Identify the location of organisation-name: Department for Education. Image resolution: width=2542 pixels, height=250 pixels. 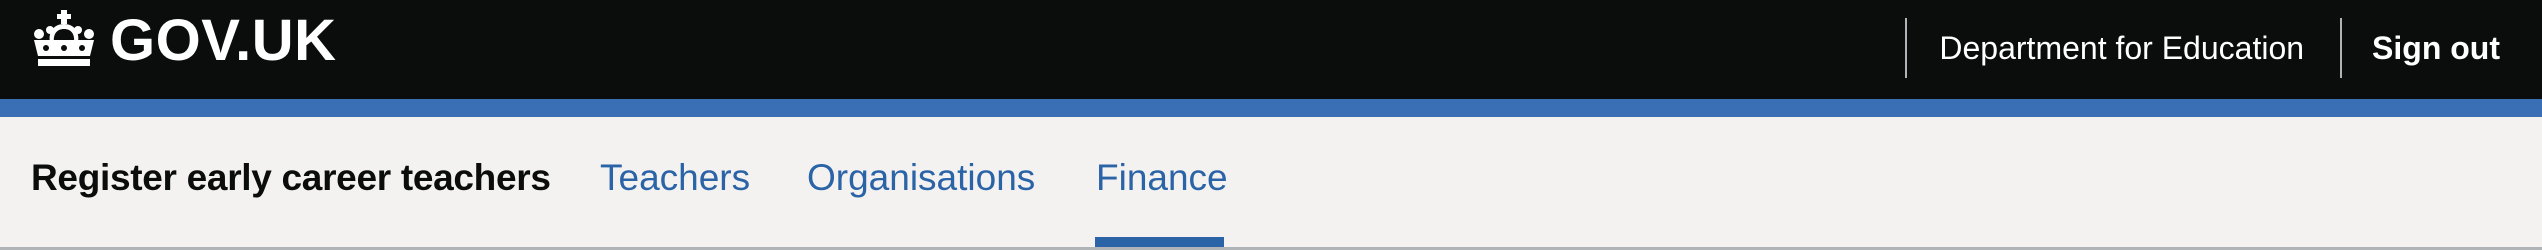
(2123, 48).